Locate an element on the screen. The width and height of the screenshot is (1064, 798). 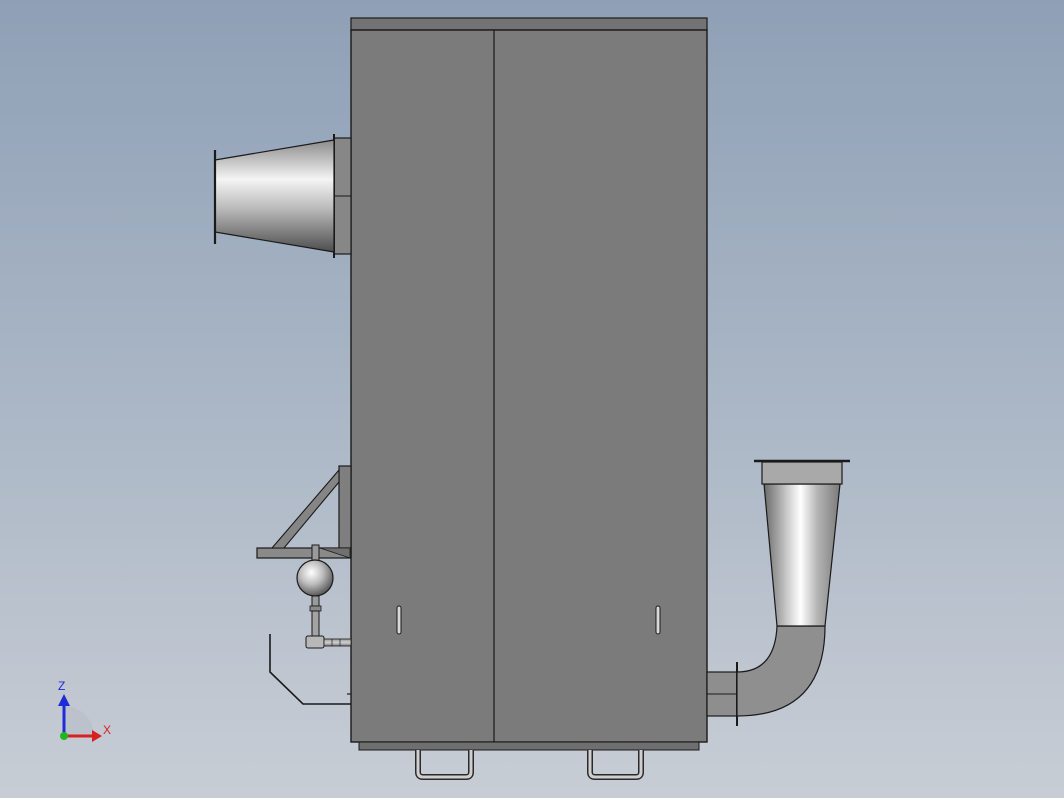
inlet-hood is located at coordinates (282, 196).